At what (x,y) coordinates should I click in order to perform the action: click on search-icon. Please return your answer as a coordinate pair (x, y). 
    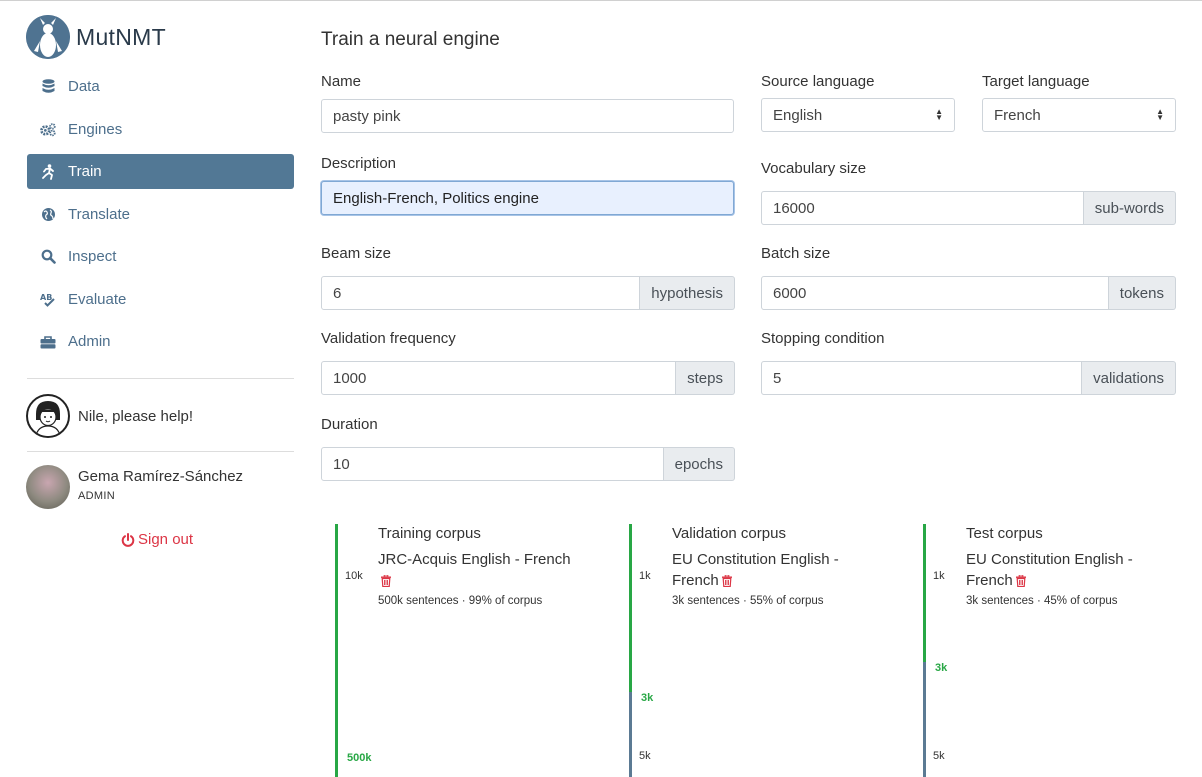
    Looking at the image, I should click on (48, 257).